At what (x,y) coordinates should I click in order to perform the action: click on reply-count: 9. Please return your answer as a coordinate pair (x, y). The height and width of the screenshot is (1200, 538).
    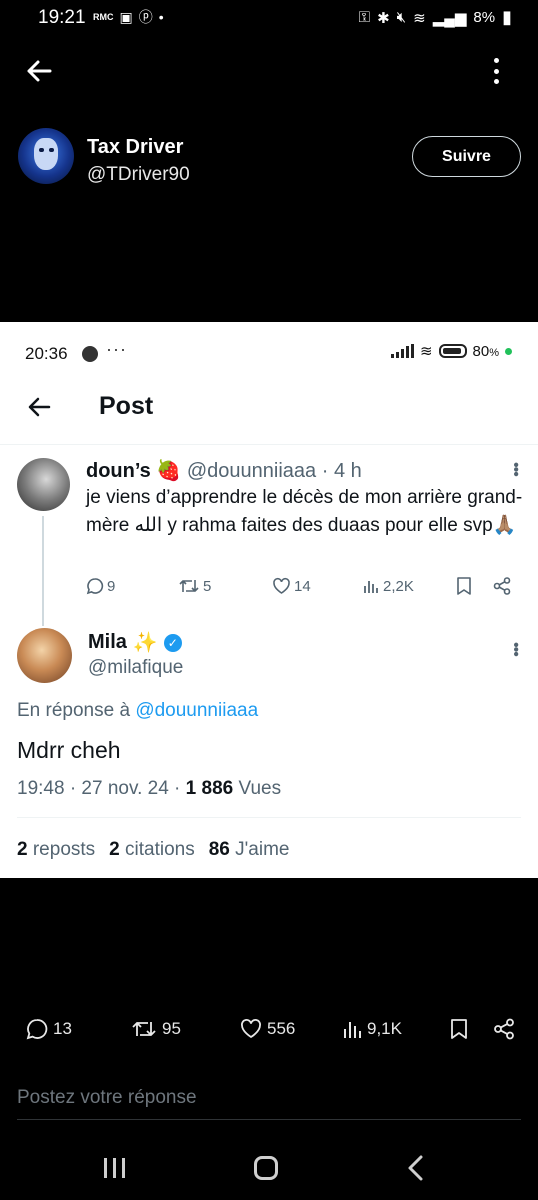
    Looking at the image, I should click on (111, 586).